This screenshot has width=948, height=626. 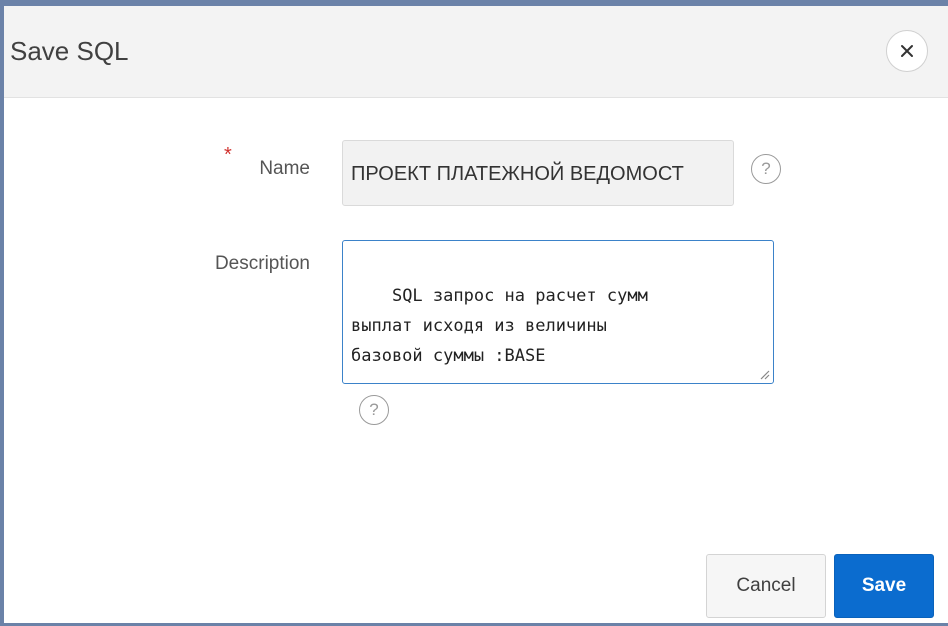 I want to click on description-label: Description, so click(x=262, y=263).